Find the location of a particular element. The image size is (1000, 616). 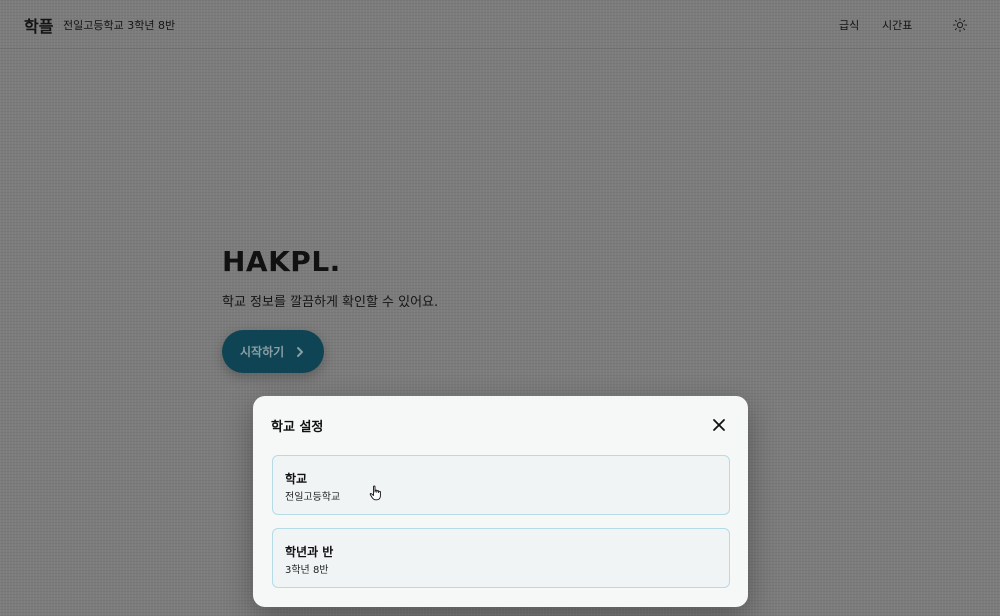

start-button: 시작하기 is located at coordinates (273, 351).